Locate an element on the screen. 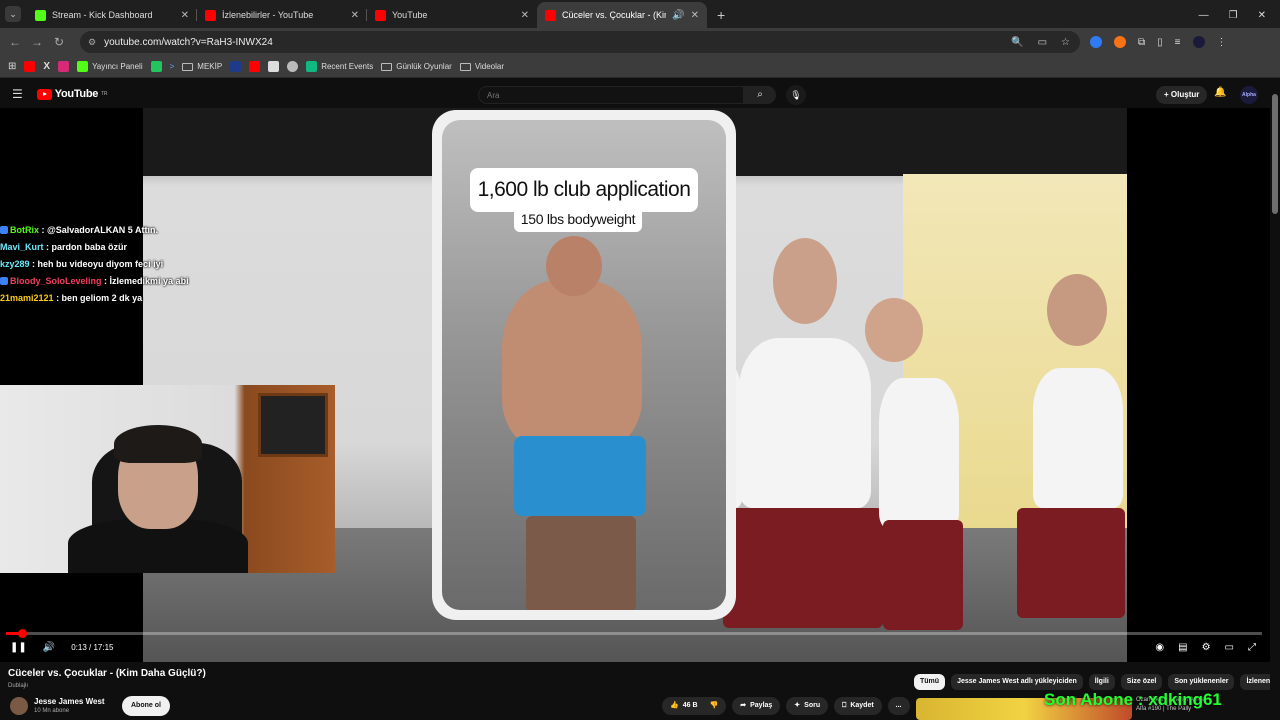 The image size is (1280, 720). progress-bar is located at coordinates (634, 633).